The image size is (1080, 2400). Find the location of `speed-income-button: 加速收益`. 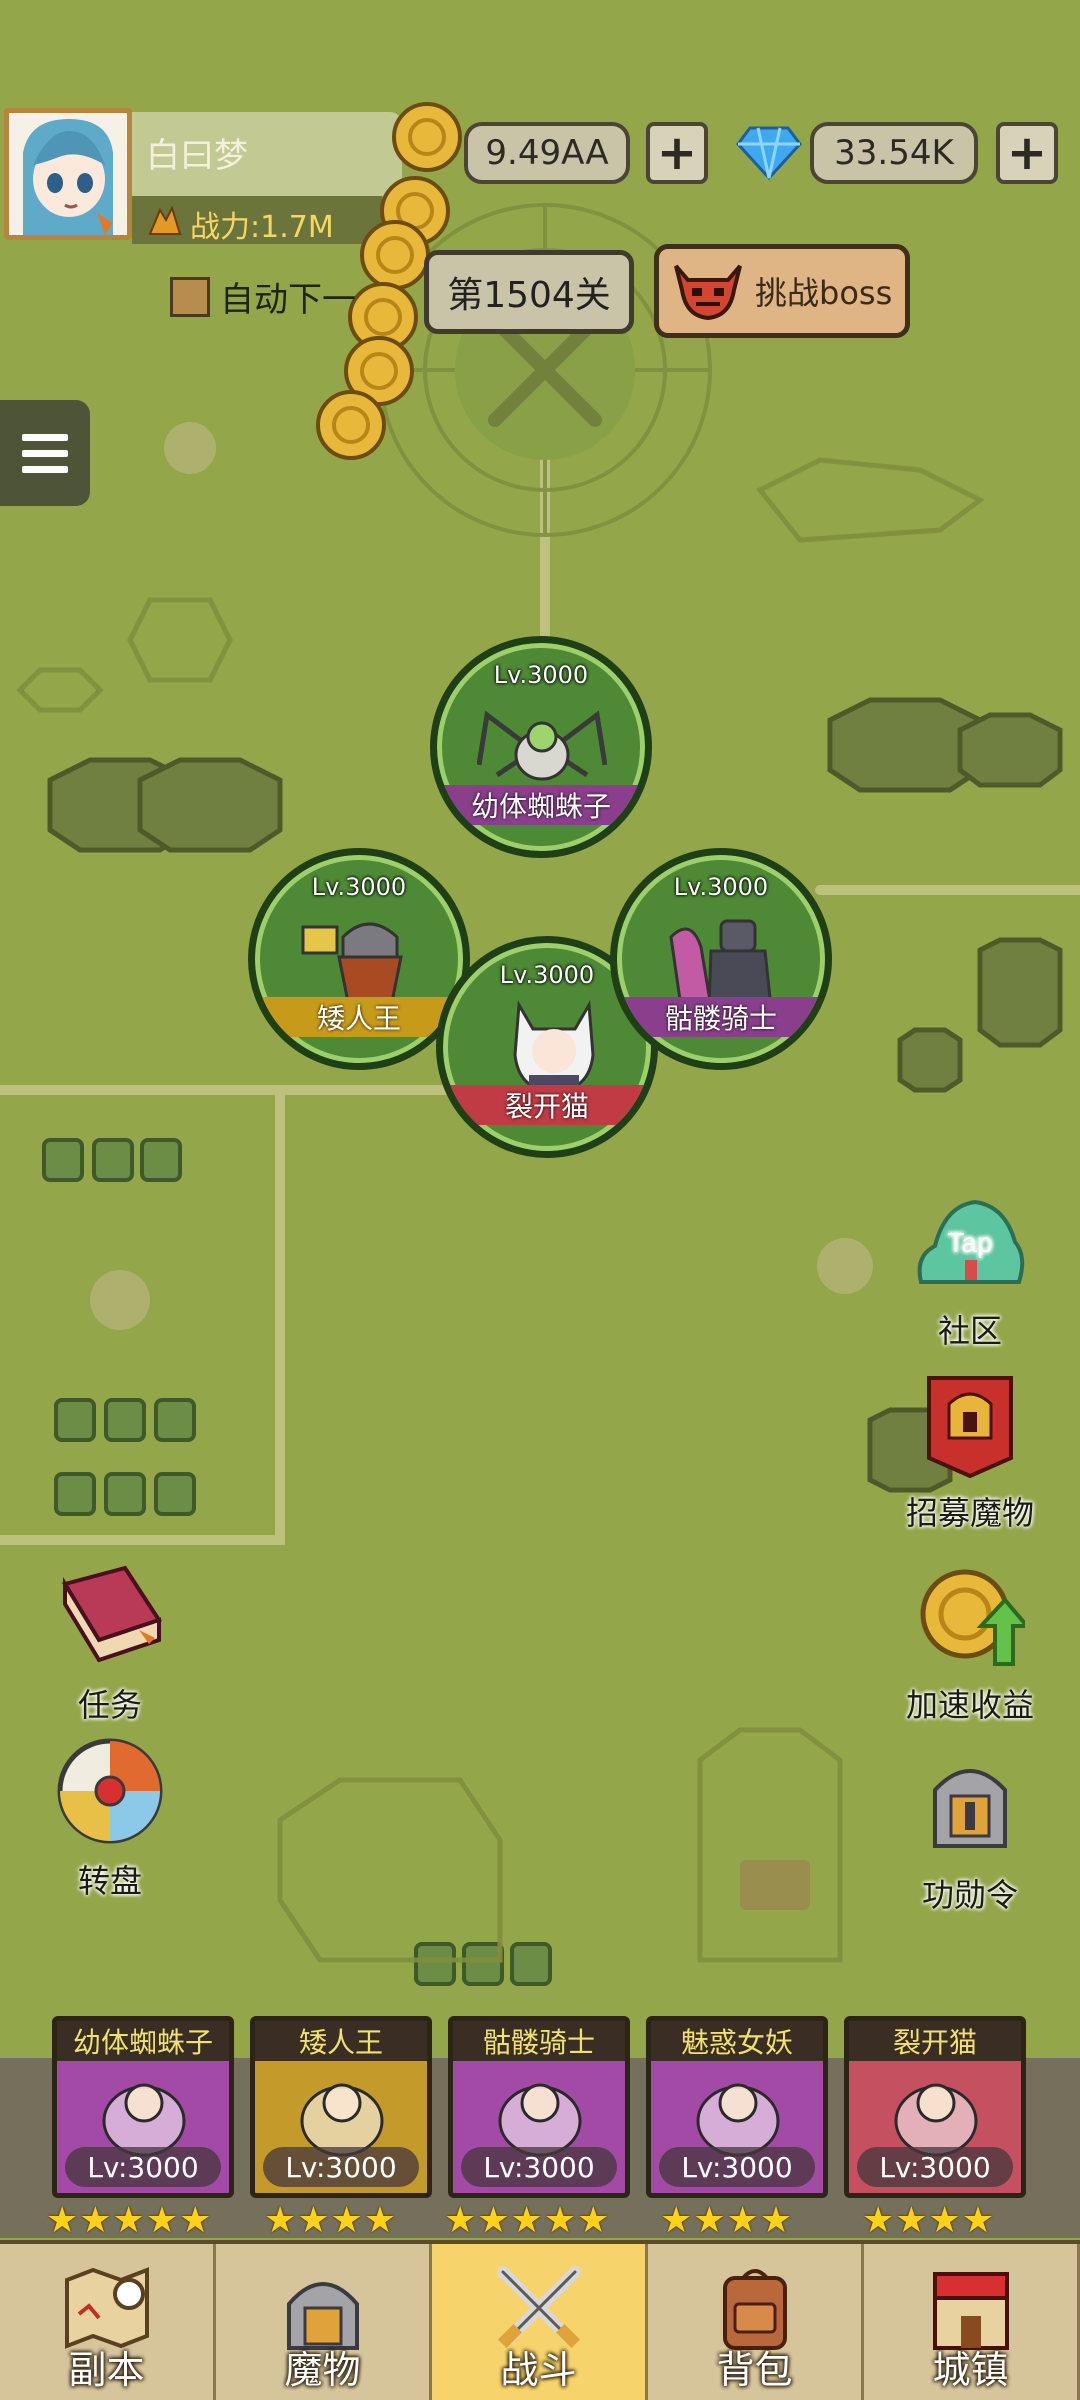

speed-income-button: 加速收益 is located at coordinates (970, 1643).